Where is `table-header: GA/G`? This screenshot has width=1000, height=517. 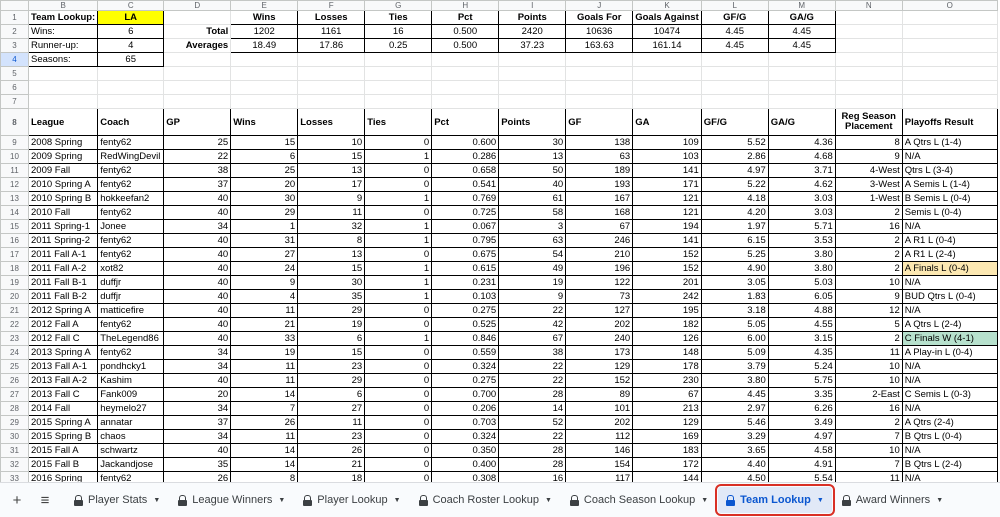
table-header: GA/G is located at coordinates (801, 122).